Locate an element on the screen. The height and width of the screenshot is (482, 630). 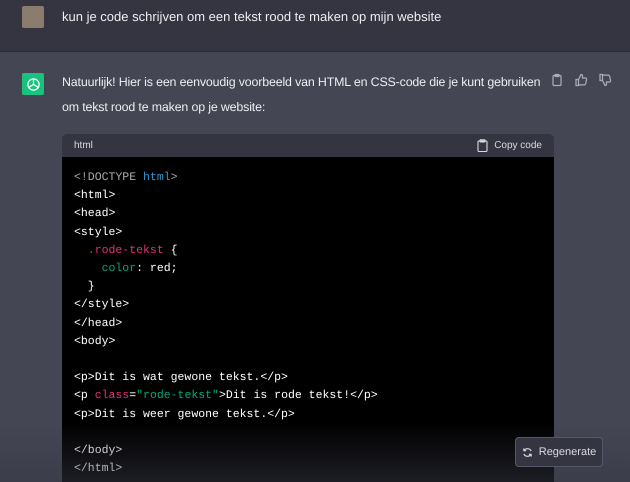
code-line: <style> is located at coordinates (98, 232).